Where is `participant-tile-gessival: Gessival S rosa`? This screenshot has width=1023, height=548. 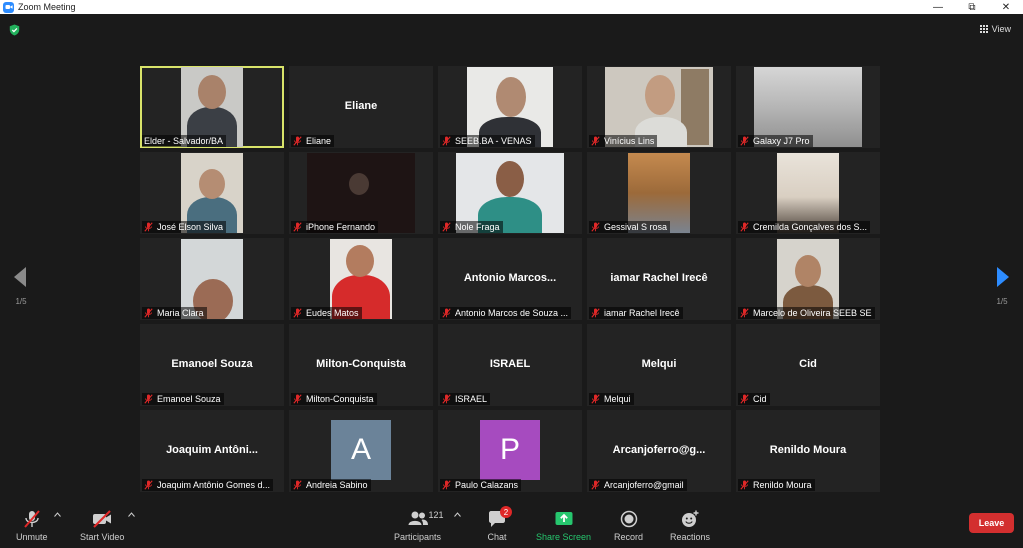 participant-tile-gessival: Gessival S rosa is located at coordinates (659, 193).